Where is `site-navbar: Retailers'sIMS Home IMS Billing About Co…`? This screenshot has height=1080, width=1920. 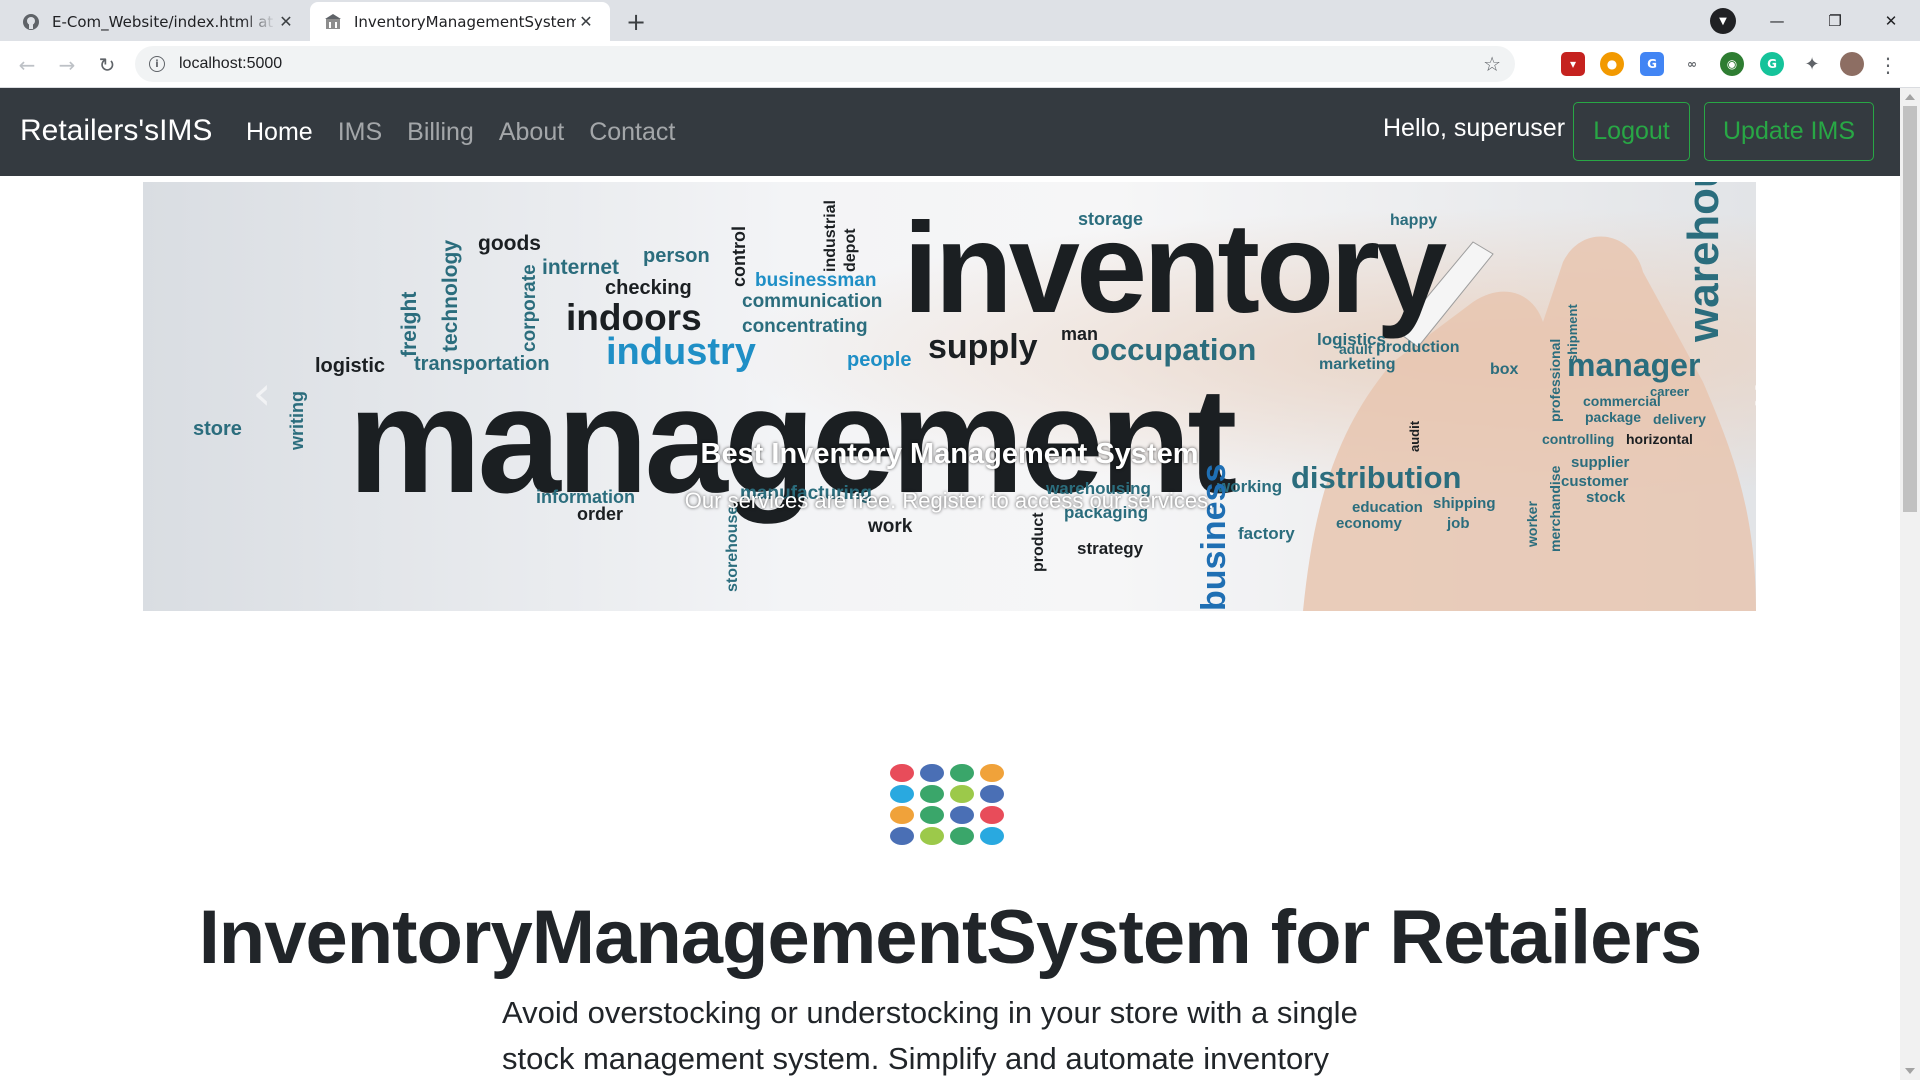
site-navbar: Retailers'sIMS Home IMS Billing About Co… is located at coordinates (950, 132).